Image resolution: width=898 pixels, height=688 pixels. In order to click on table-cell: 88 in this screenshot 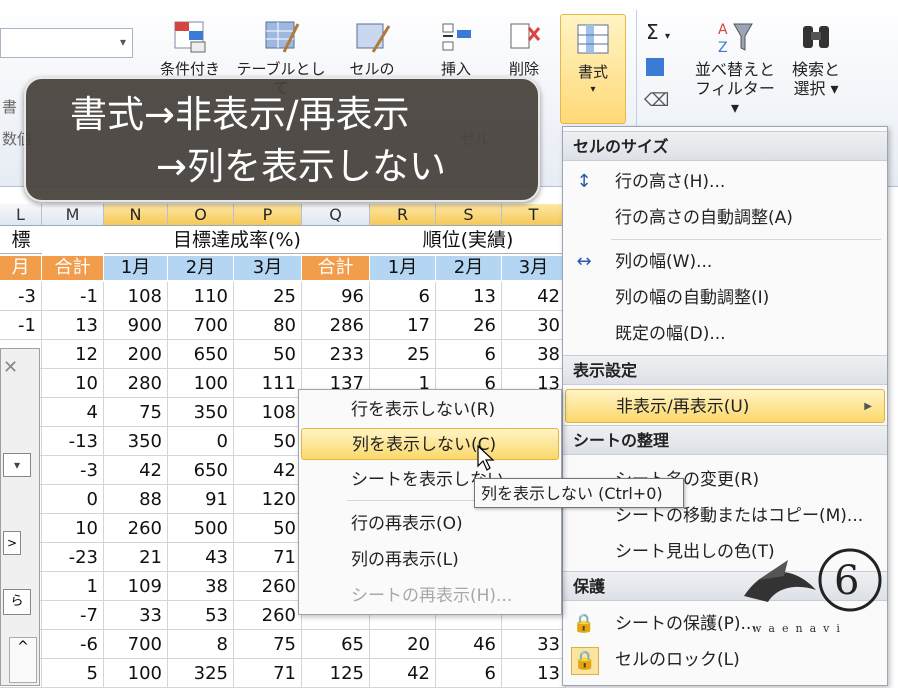, I will do `click(136, 499)`.